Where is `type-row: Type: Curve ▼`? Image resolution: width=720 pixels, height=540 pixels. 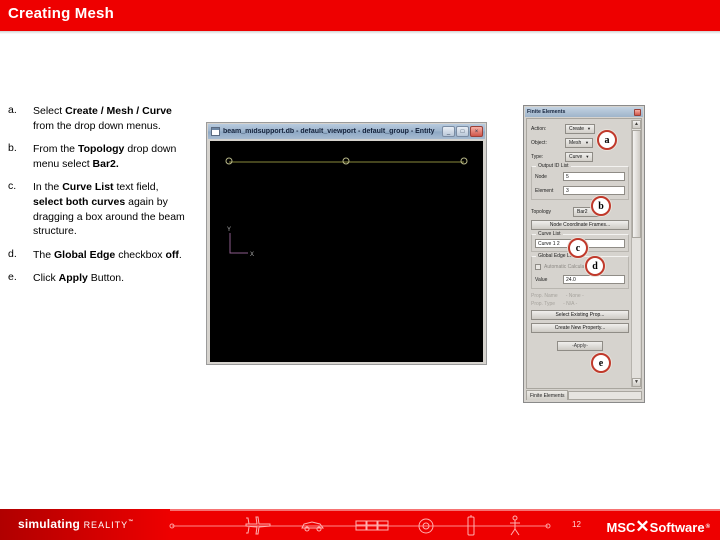 type-row: Type: Curve ▼ is located at coordinates (580, 156).